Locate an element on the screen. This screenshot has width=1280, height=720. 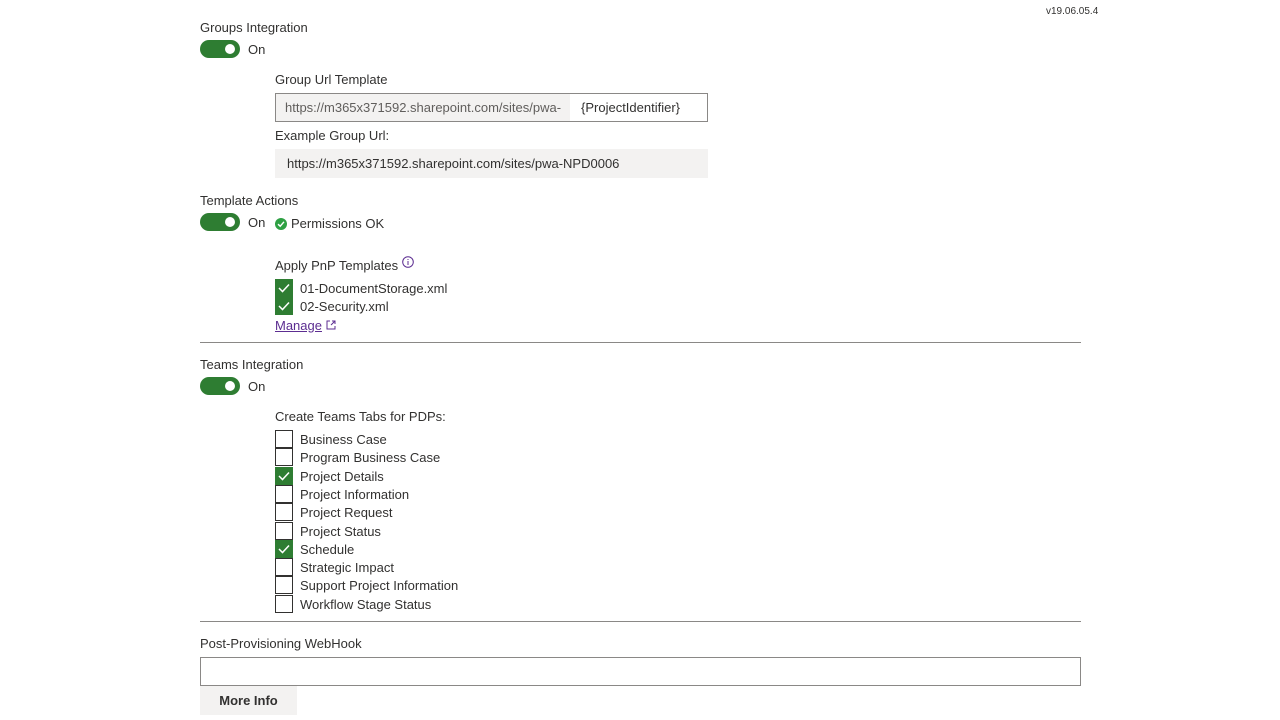
template-actions-toggle-text: On is located at coordinates (257, 222).